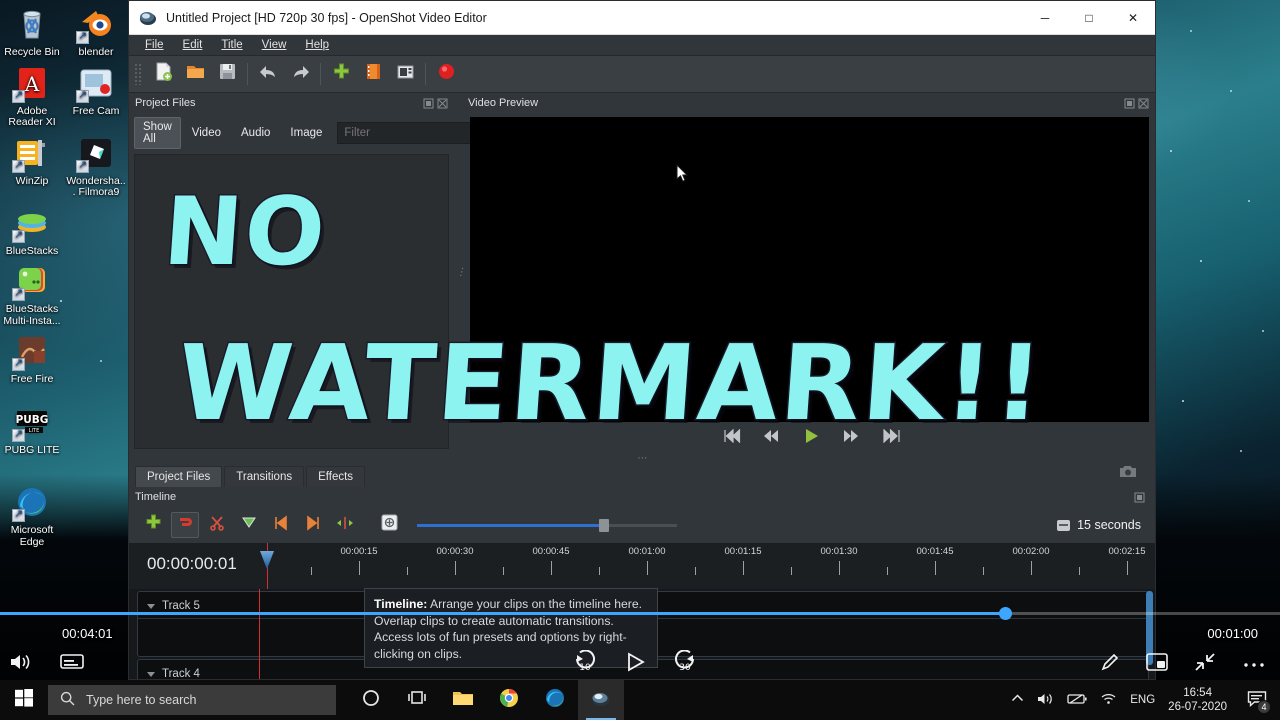 The image size is (1280, 720). What do you see at coordinates (249, 525) in the screenshot?
I see `add-marker-button` at bounding box center [249, 525].